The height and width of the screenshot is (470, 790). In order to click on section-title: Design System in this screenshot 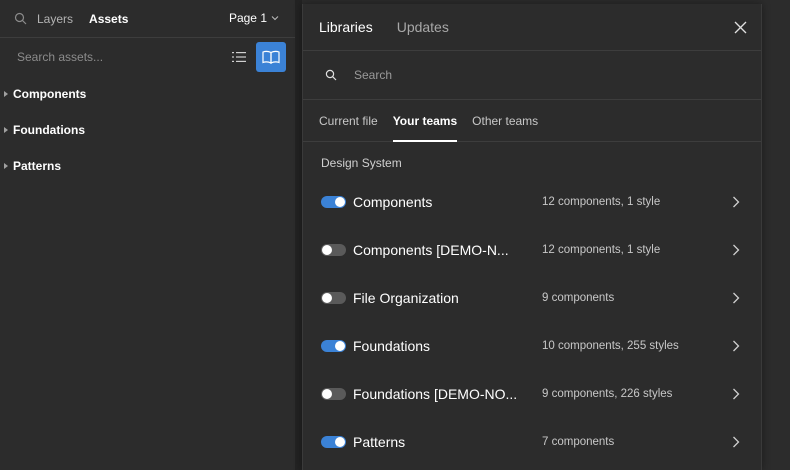, I will do `click(361, 163)`.